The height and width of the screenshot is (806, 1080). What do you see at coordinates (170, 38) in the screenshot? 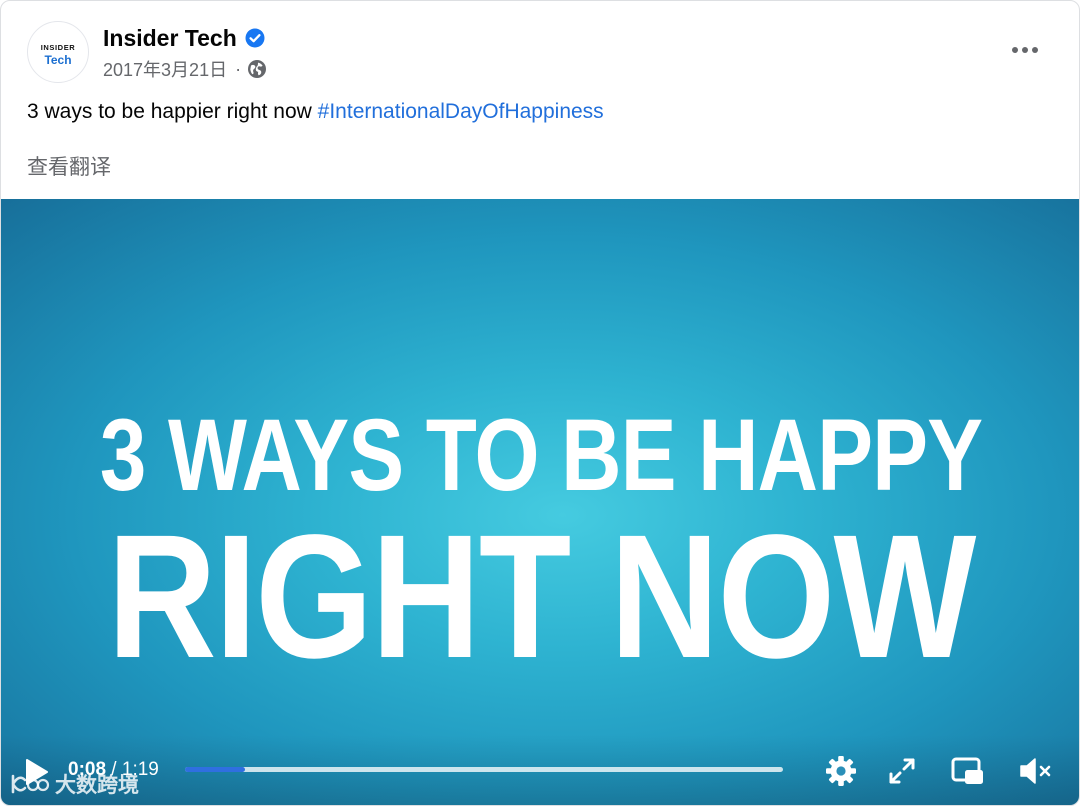
I see `page-name-link: Insider Tech` at bounding box center [170, 38].